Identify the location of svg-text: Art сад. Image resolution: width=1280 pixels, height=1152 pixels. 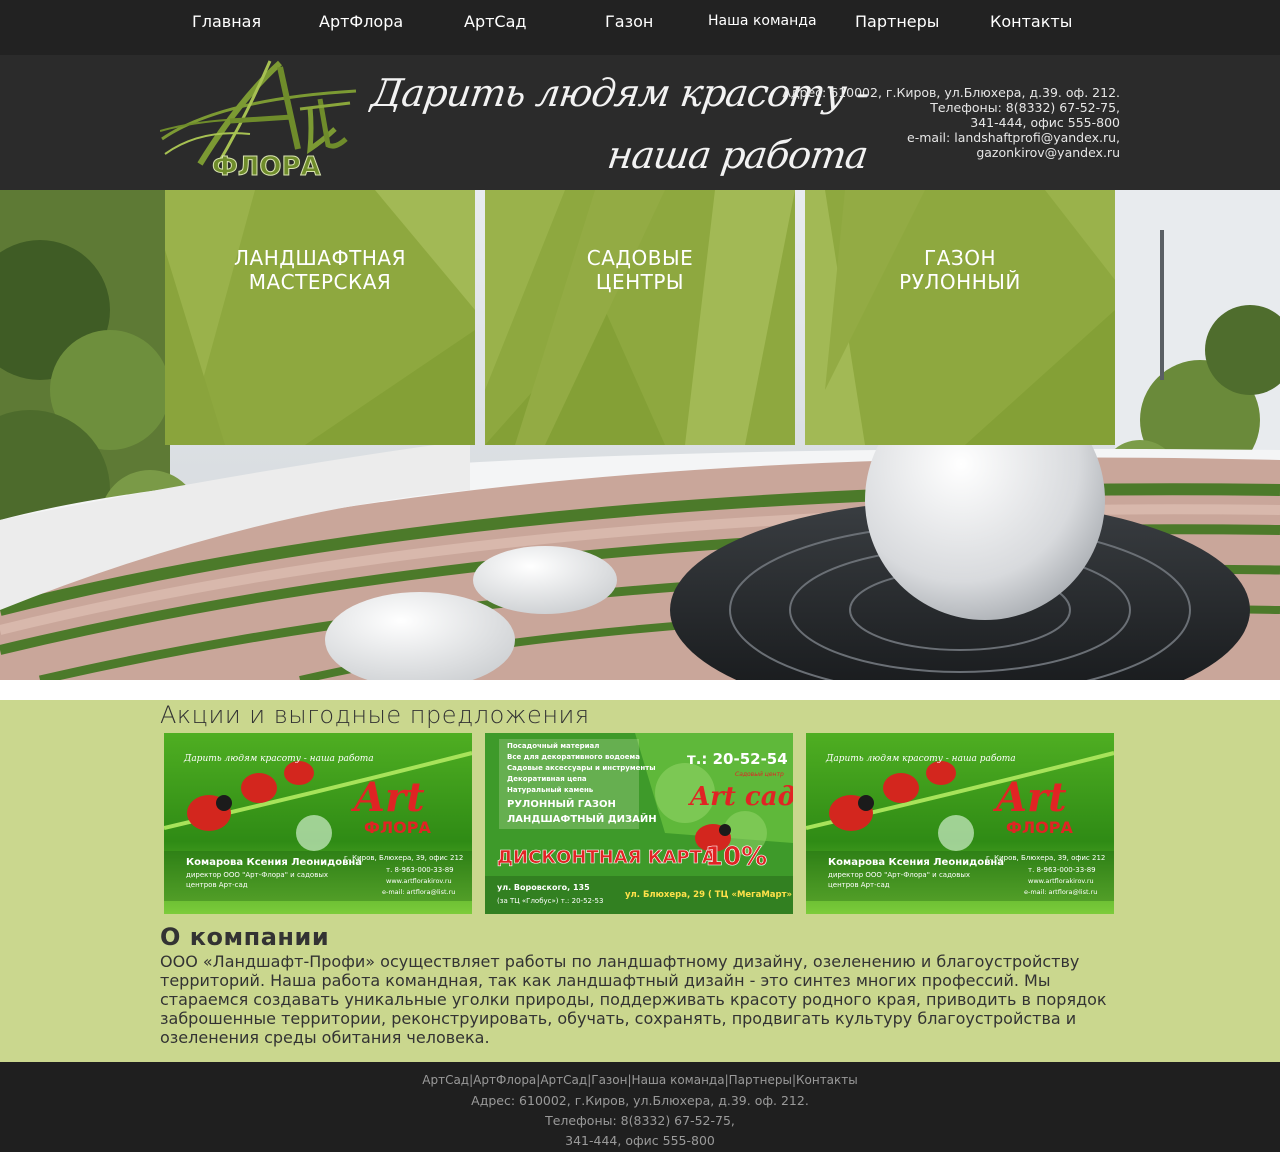
(740, 797).